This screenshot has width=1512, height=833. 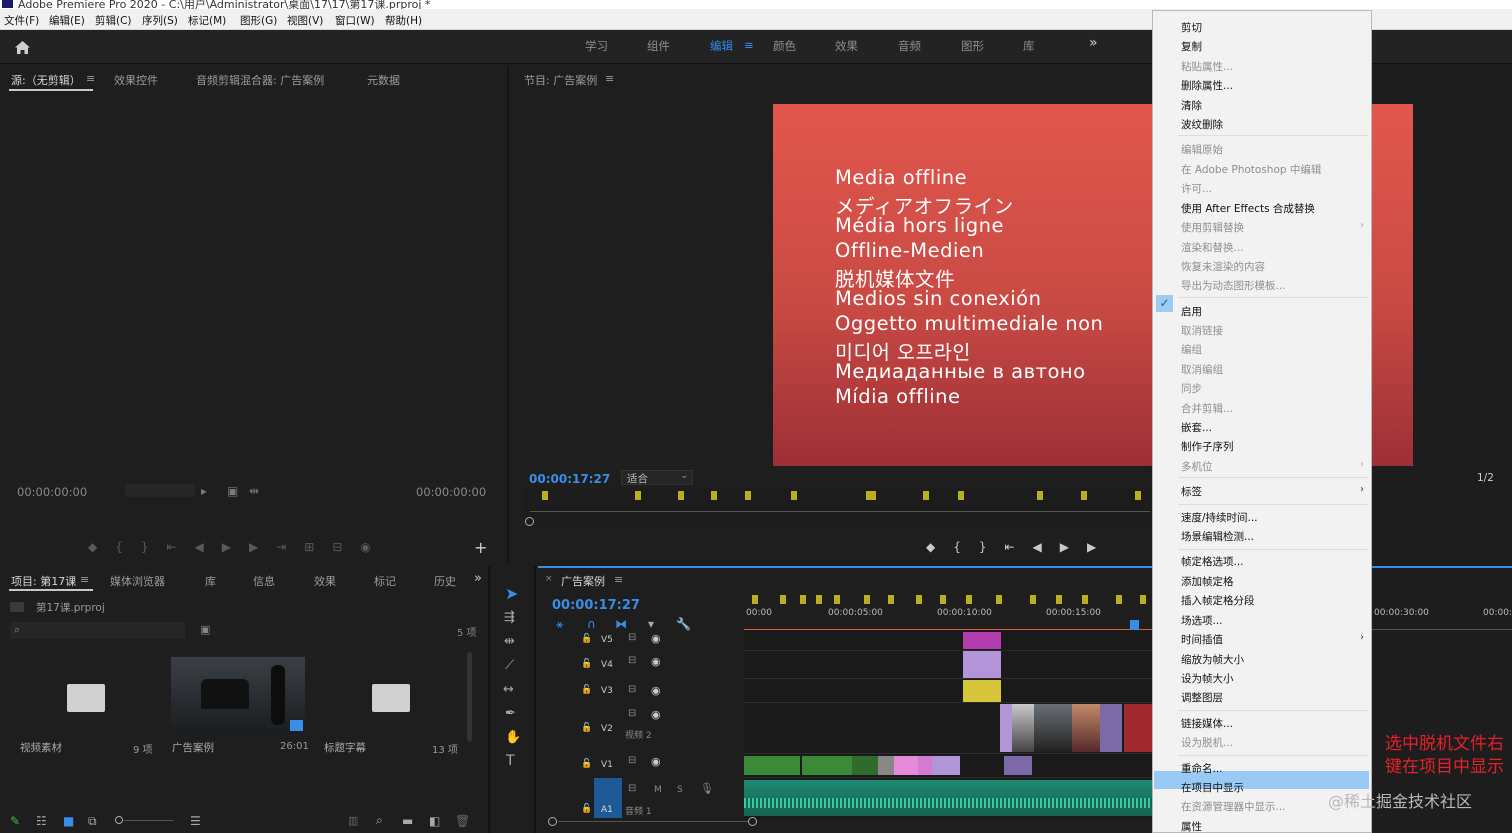 What do you see at coordinates (92, 821) in the screenshot?
I see `freeform-view-icon: ⧉` at bounding box center [92, 821].